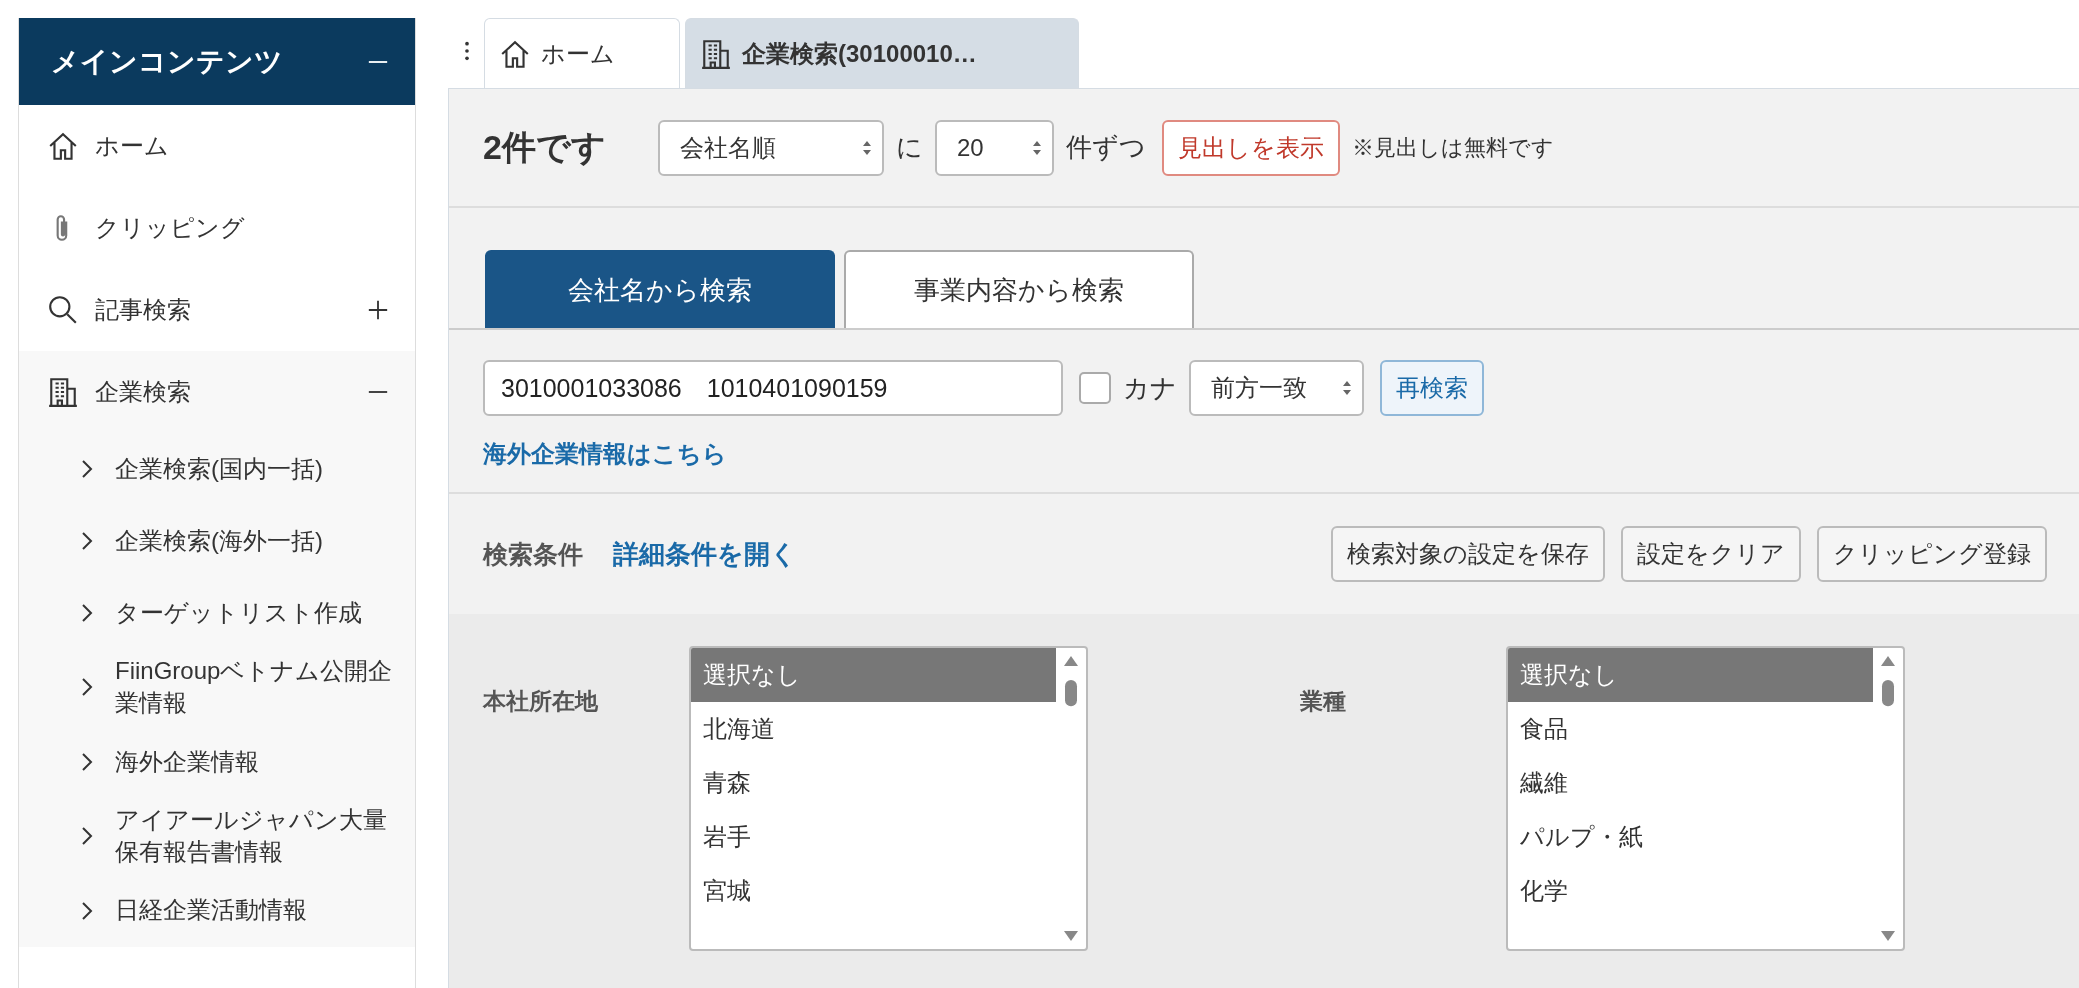 The width and height of the screenshot is (2079, 988). What do you see at coordinates (1347, 388) in the screenshot?
I see `updown-arrows-icon` at bounding box center [1347, 388].